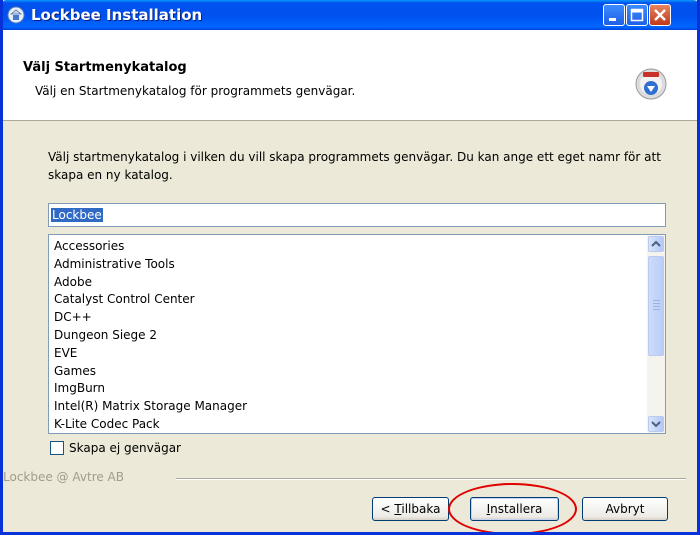 The height and width of the screenshot is (535, 700). What do you see at coordinates (117, 15) in the screenshot?
I see `window-title: Lockbee Installation` at bounding box center [117, 15].